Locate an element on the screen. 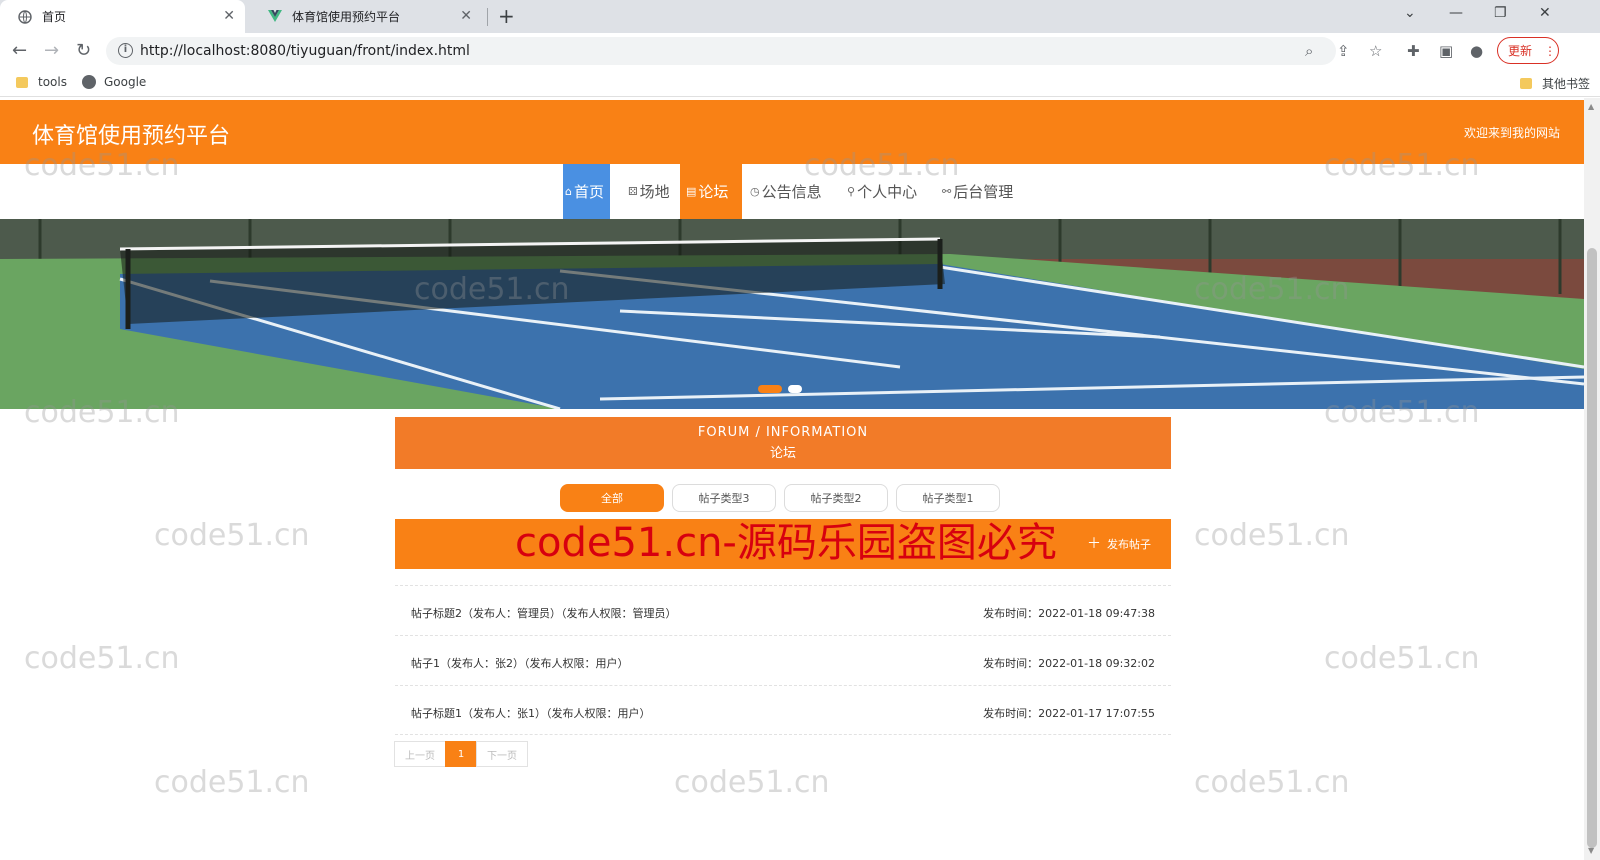 The width and height of the screenshot is (1600, 860). browser-tab-home: 首页 ✕ is located at coordinates (122, 16).